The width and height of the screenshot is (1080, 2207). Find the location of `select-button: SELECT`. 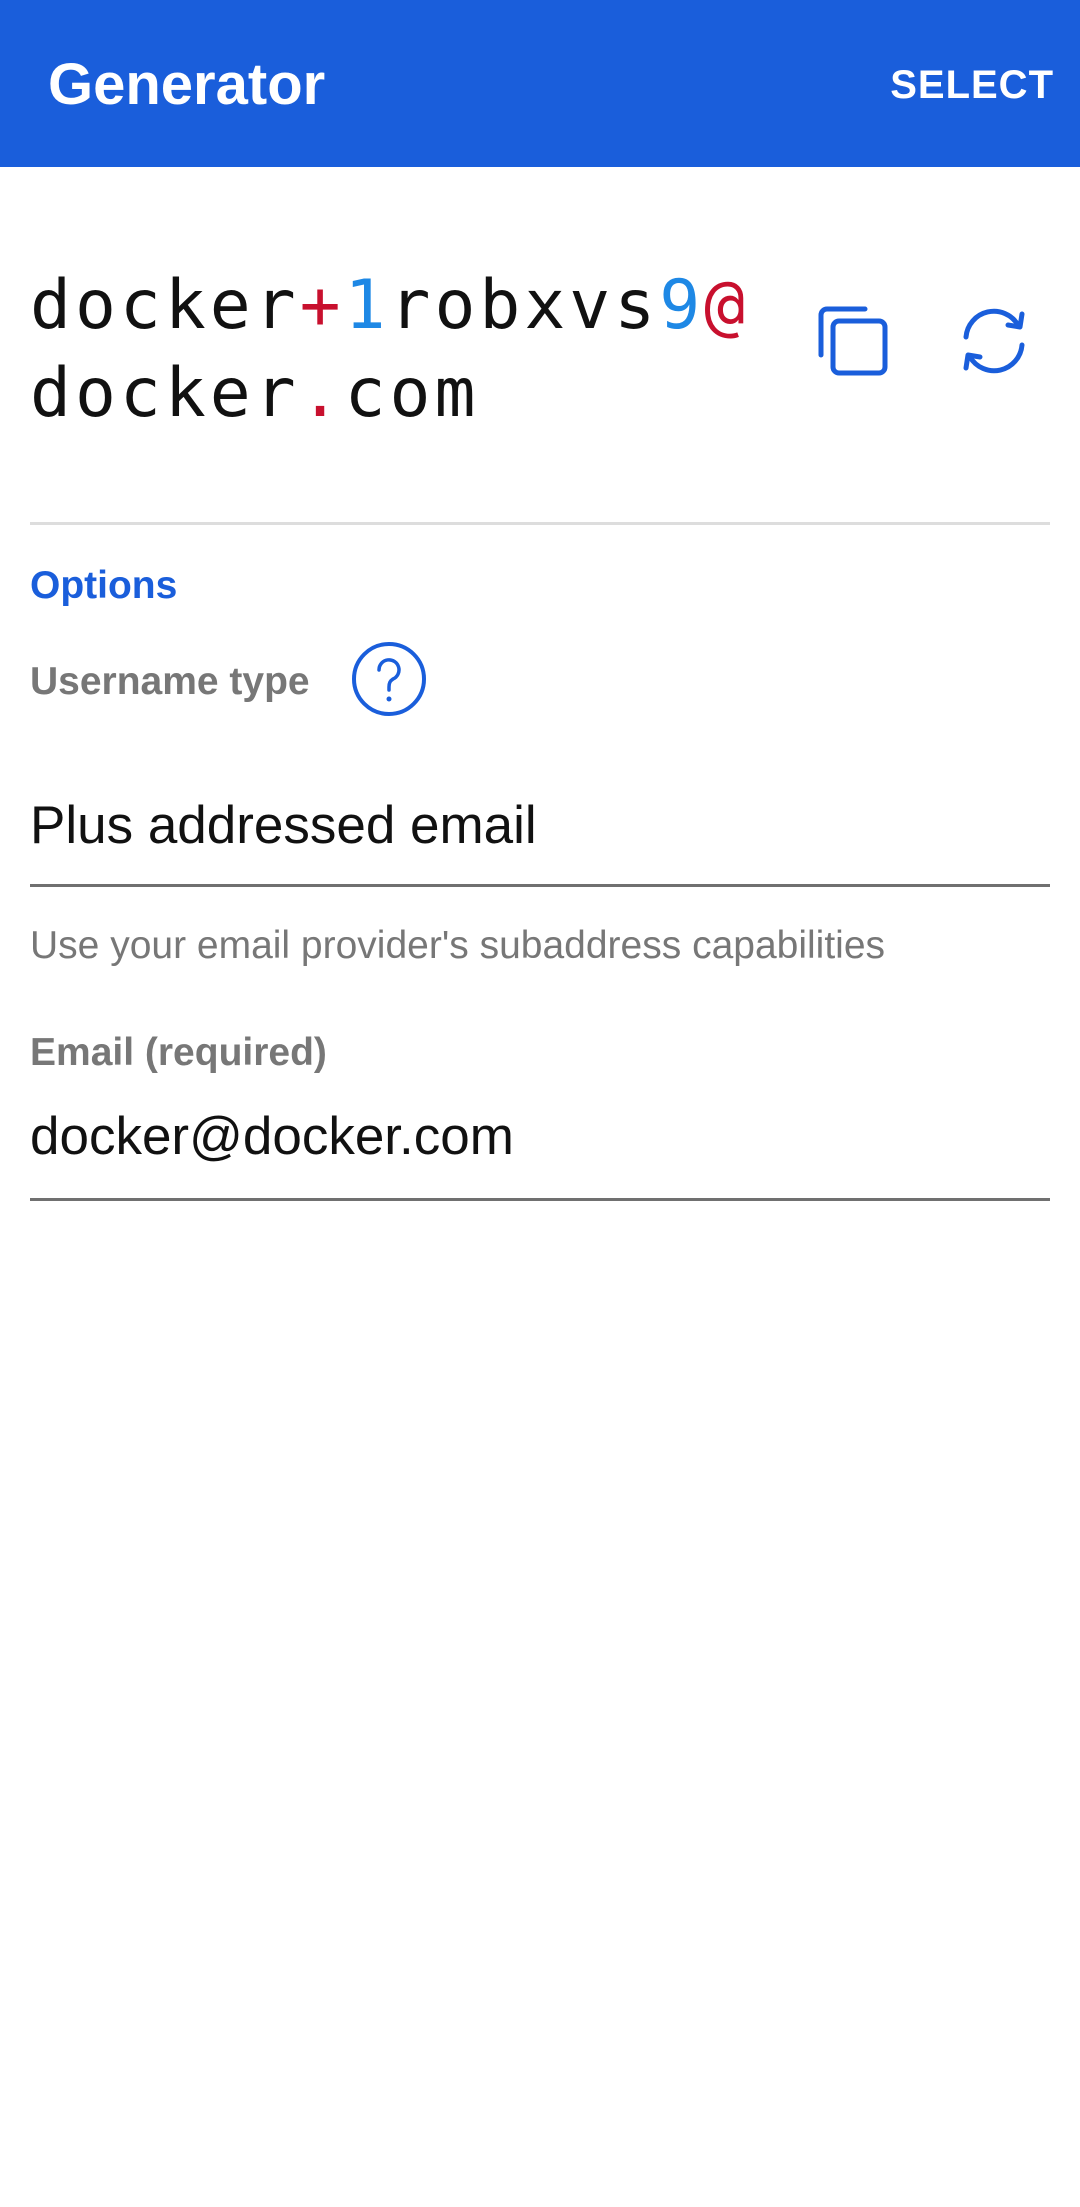

select-button: SELECT is located at coordinates (972, 85).